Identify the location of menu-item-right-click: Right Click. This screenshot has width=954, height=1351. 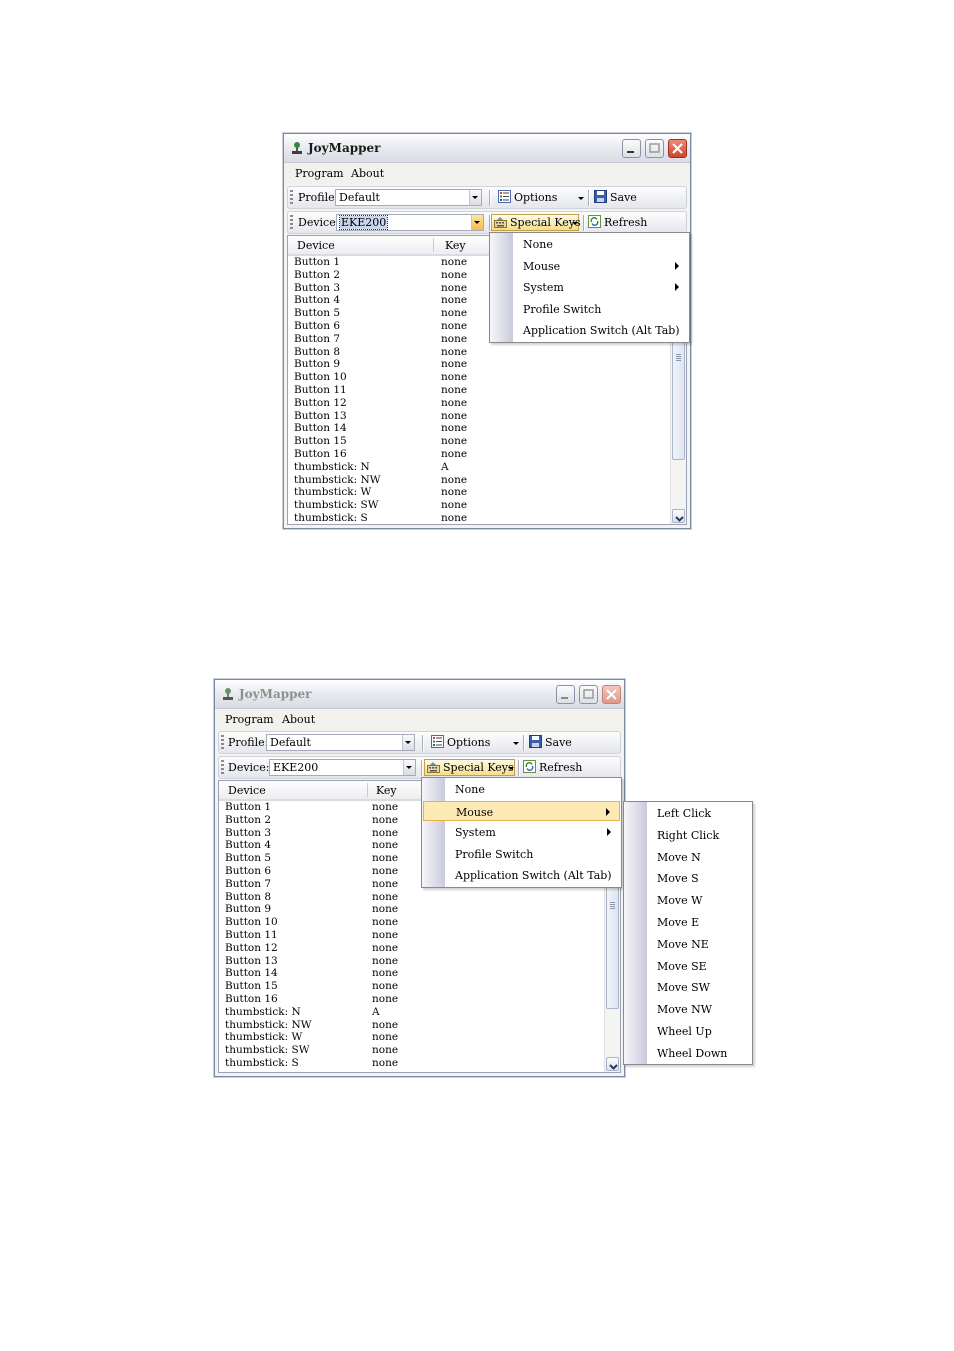
(688, 835).